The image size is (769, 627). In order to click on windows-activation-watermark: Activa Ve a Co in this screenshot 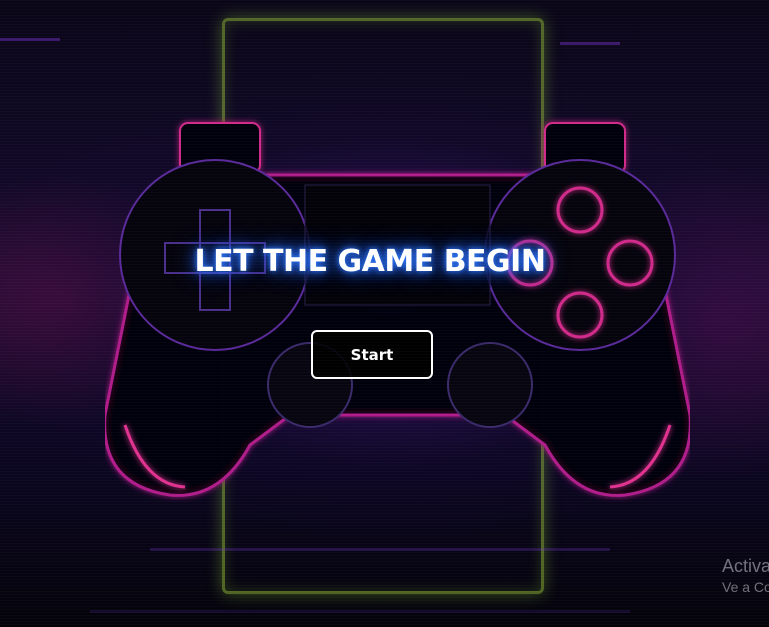, I will do `click(745, 576)`.